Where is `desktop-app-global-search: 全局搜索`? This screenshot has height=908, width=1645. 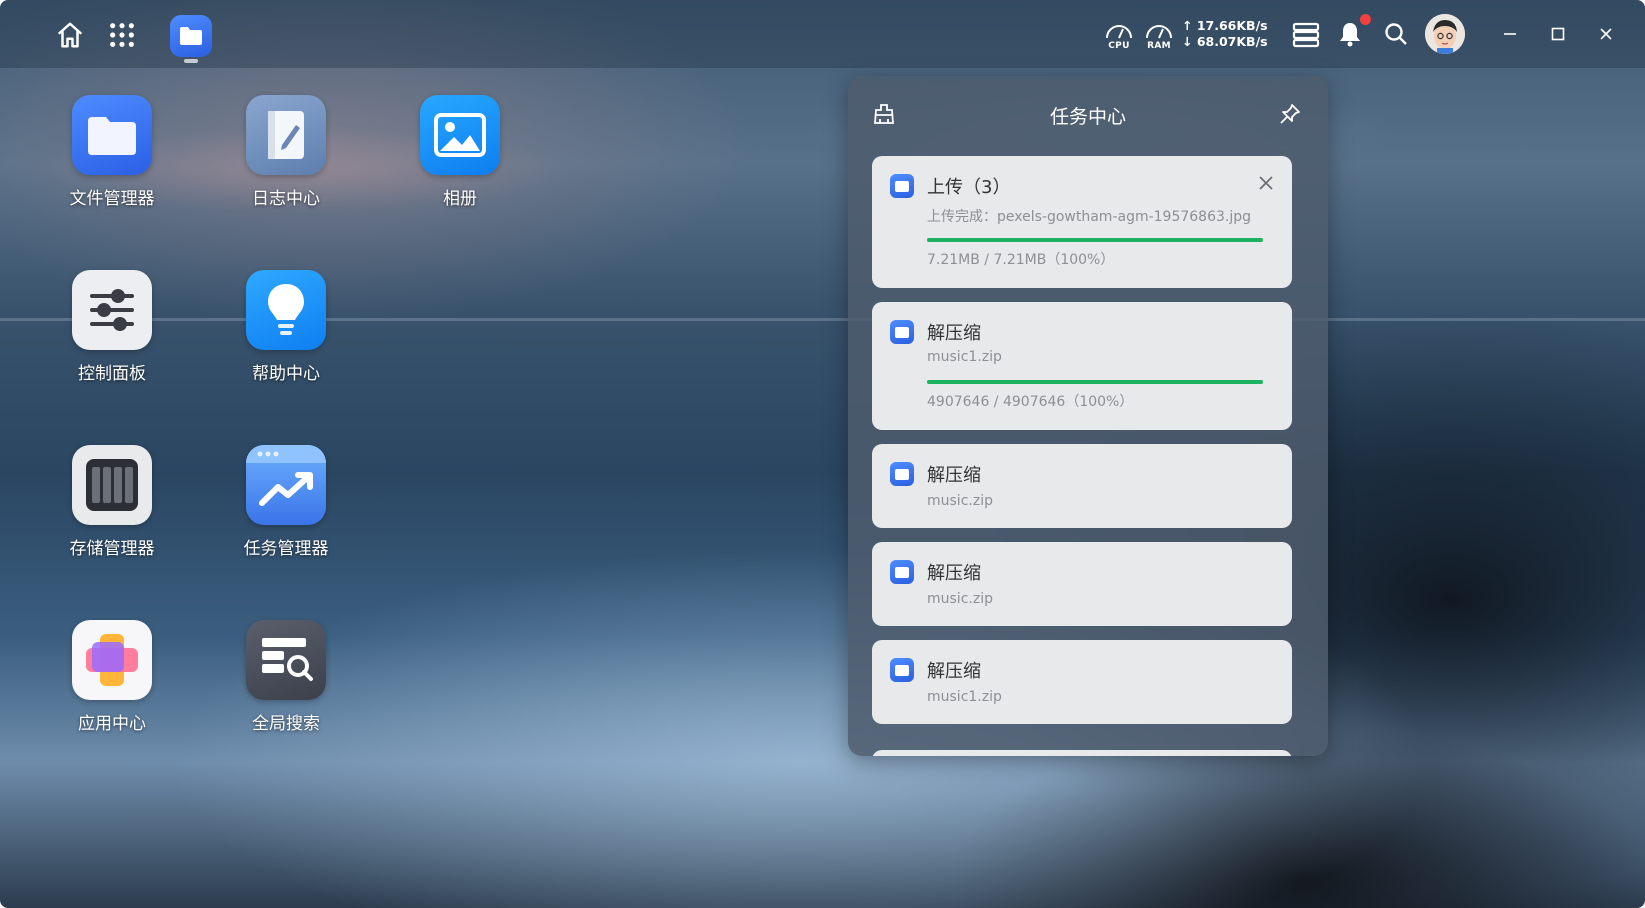 desktop-app-global-search: 全局搜索 is located at coordinates (286, 677).